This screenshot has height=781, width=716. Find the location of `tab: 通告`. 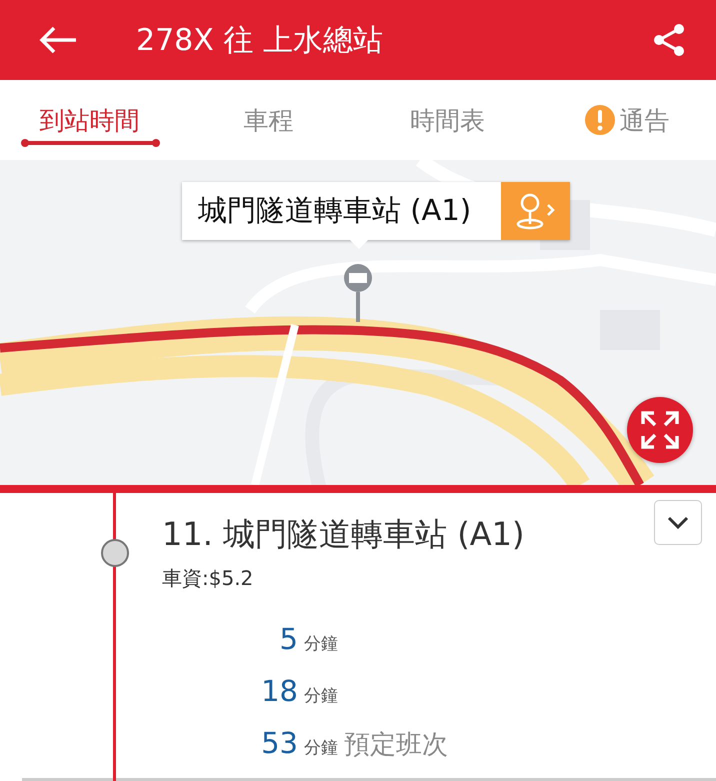

tab: 通告 is located at coordinates (626, 120).